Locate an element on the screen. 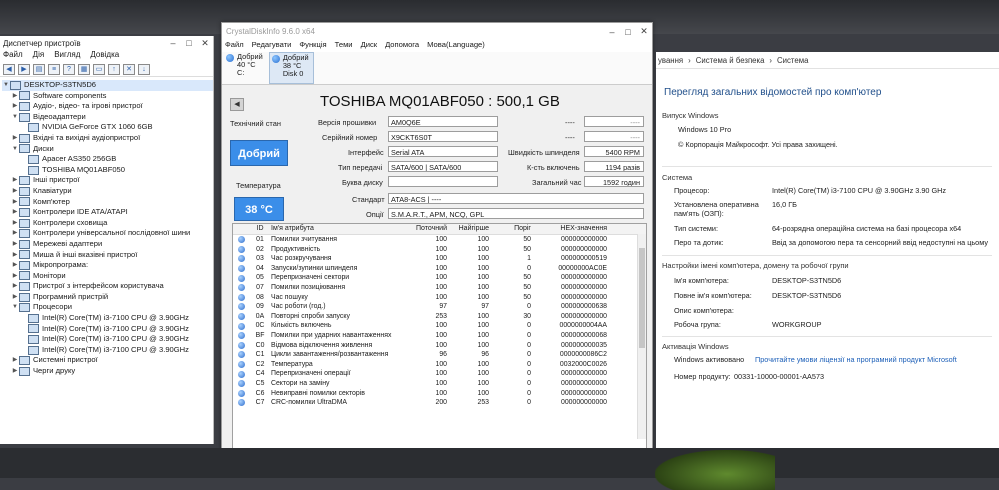 The image size is (999, 490). cdi-menu-file: Файл is located at coordinates (234, 46).